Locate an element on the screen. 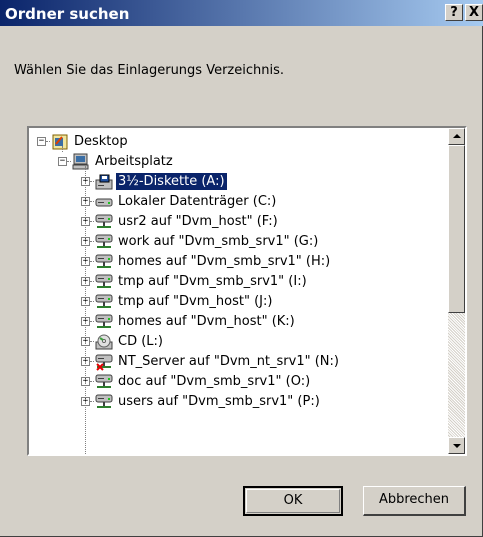 The height and width of the screenshot is (537, 483). tree-item: + homes auf "Dvm_host" (K:) is located at coordinates (237, 322).